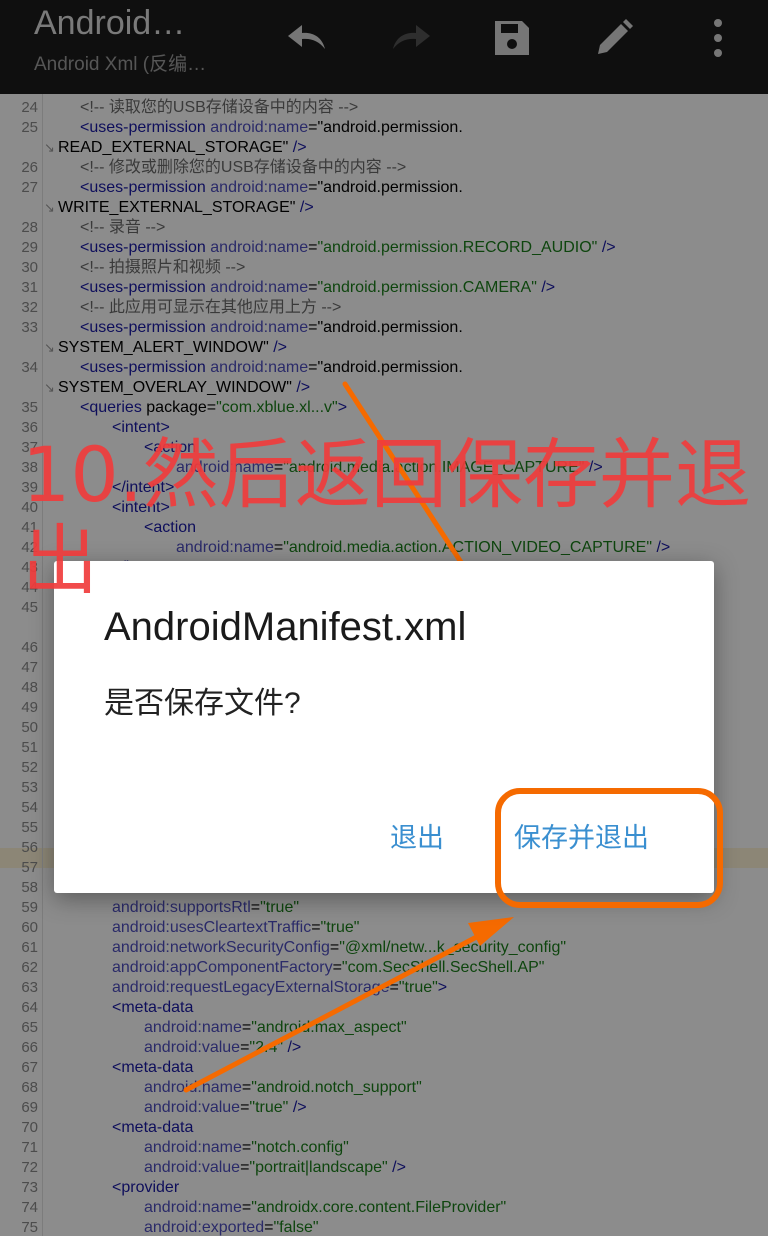 This screenshot has width=768, height=1236. Describe the element at coordinates (417, 835) in the screenshot. I see `exit-button: 退出` at that location.